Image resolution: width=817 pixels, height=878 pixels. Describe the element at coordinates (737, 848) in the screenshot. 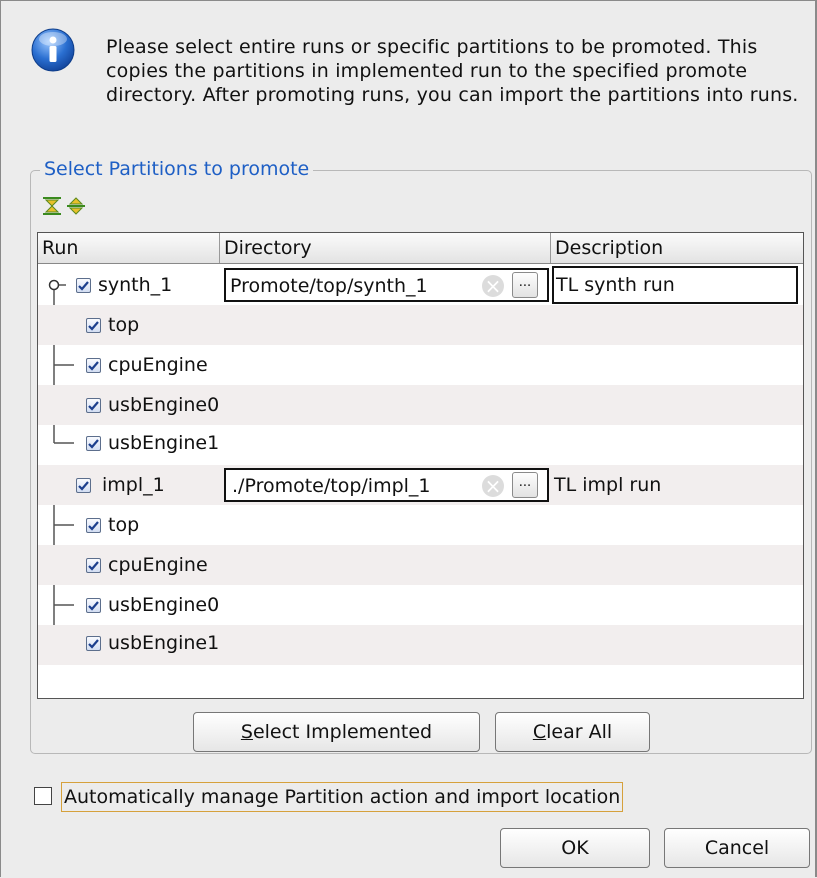

I see `cancel-button: Cancel` at that location.